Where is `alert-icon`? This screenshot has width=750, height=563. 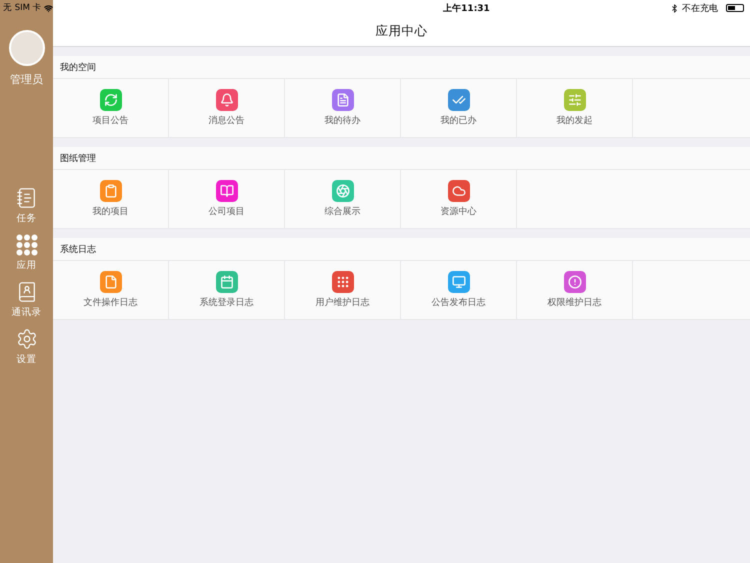 alert-icon is located at coordinates (575, 282).